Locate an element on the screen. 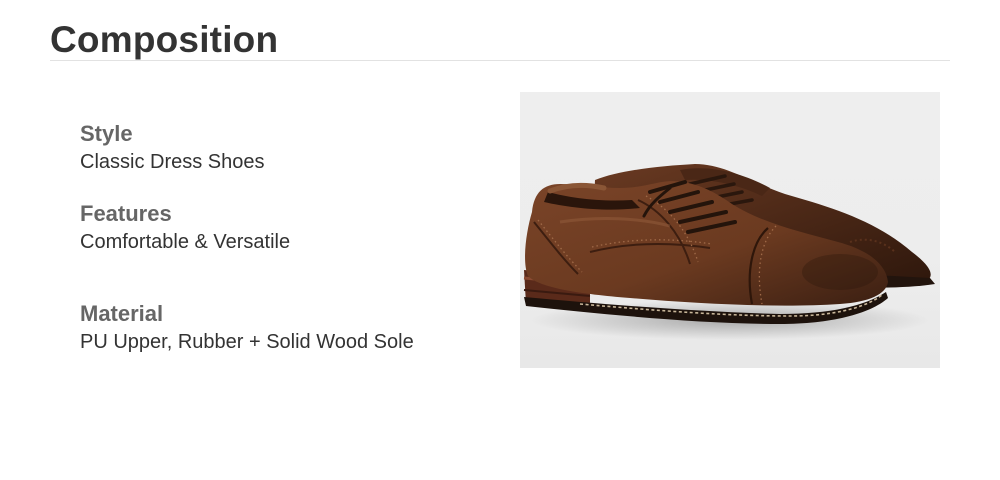 This screenshot has height=480, width=1000. spec-features-value: Comfortable & Versatile is located at coordinates (185, 242).